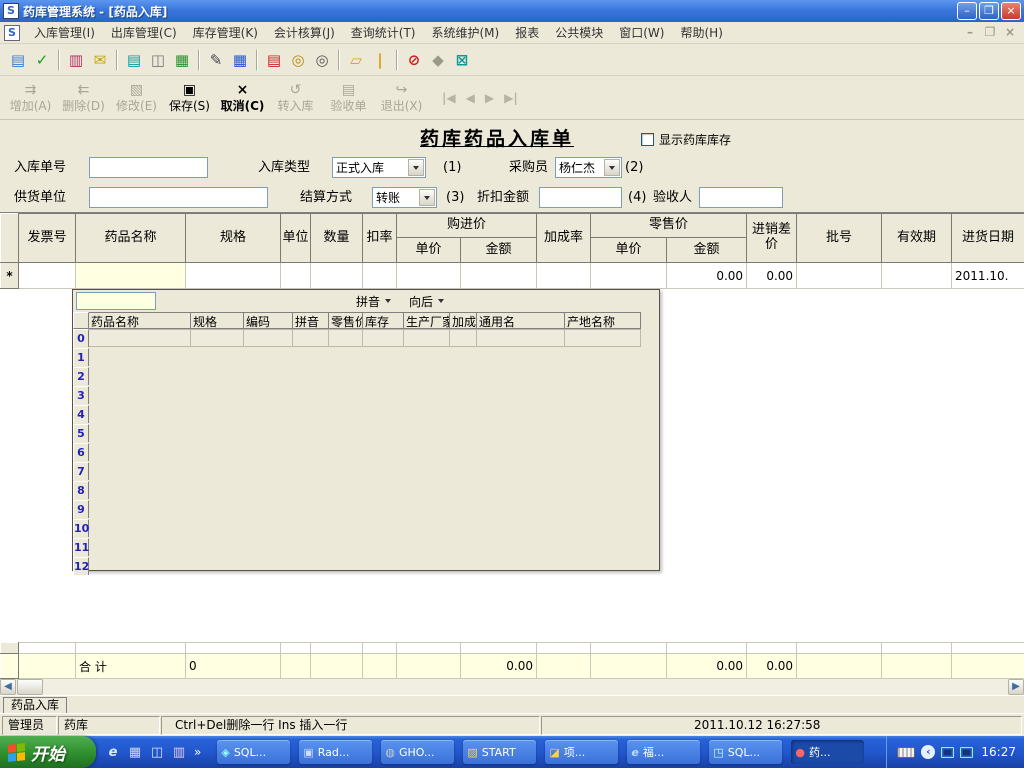 This screenshot has height=768, width=1024. What do you see at coordinates (772, 275) in the screenshot?
I see `cell-price-diff: 0.00` at bounding box center [772, 275].